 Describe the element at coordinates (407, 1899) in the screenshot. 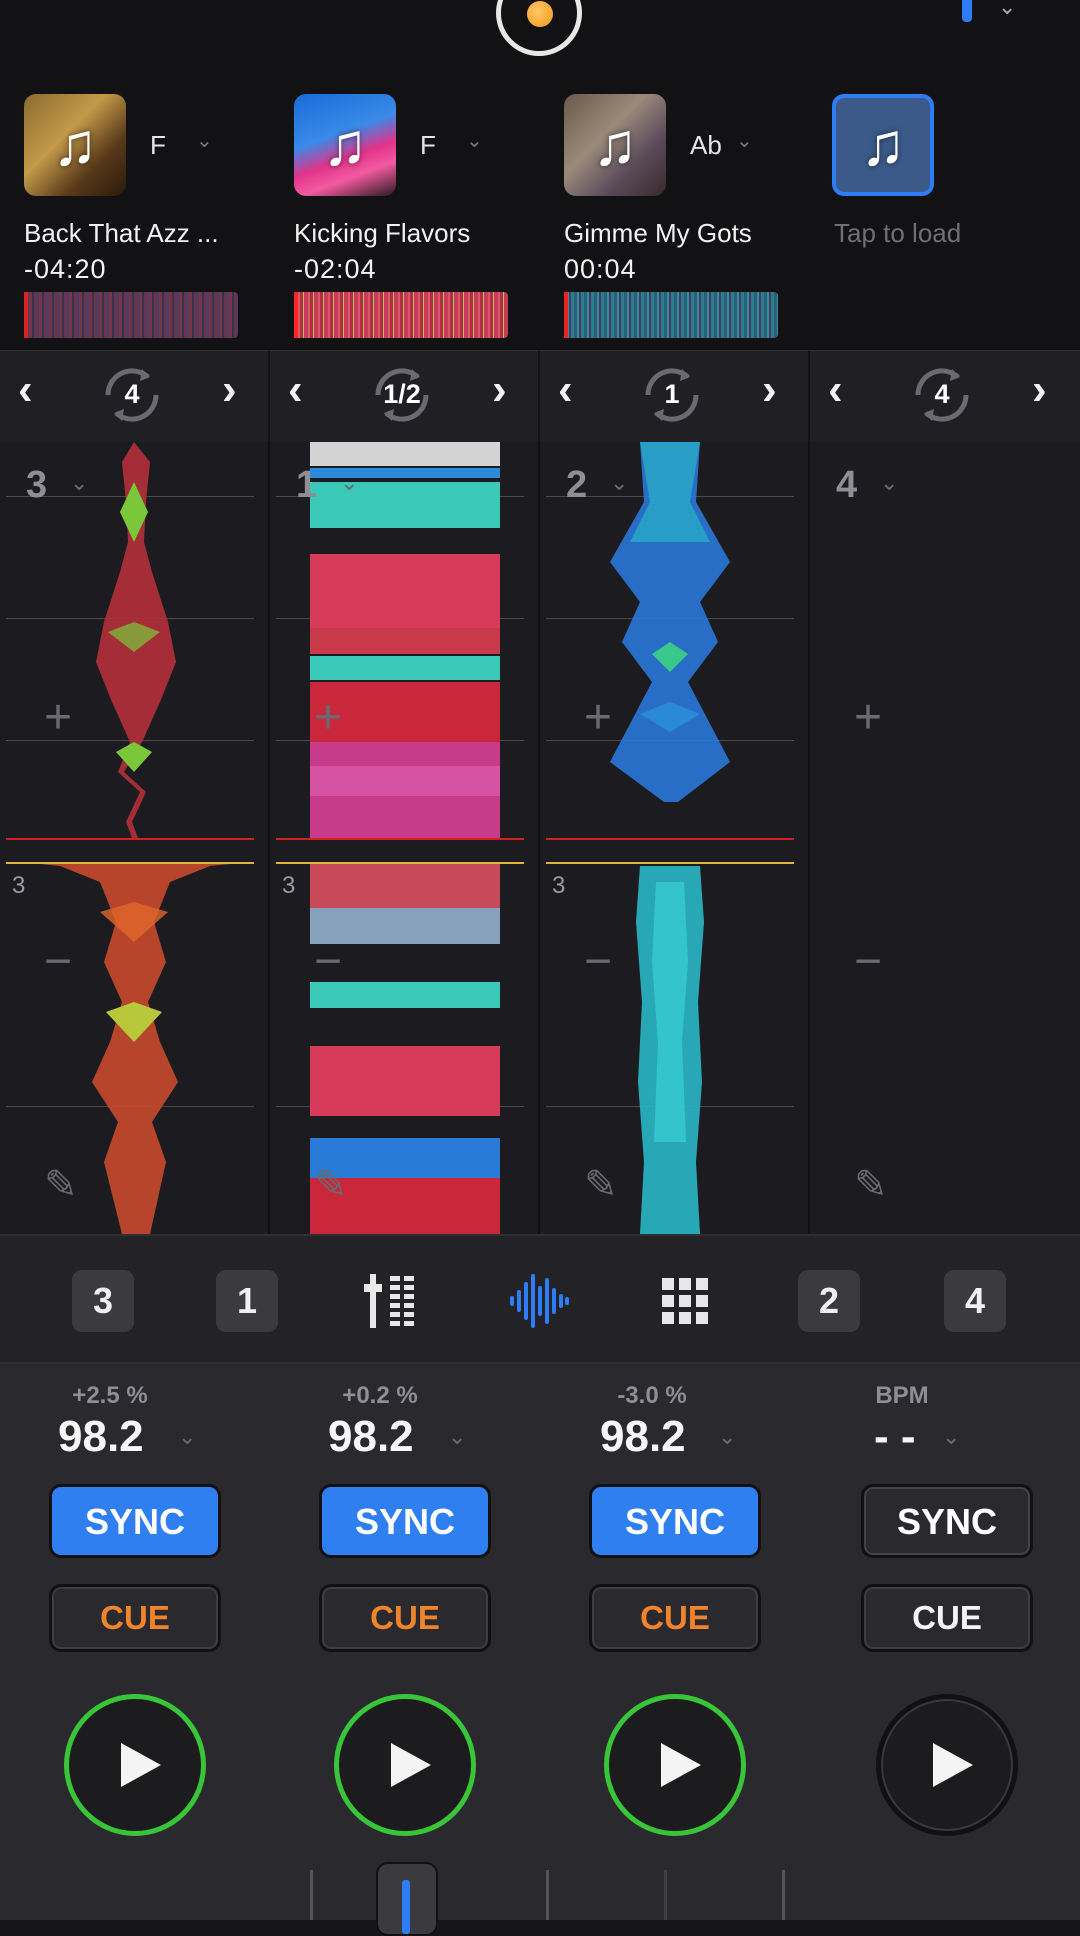

I see `crossfader-knob` at that location.